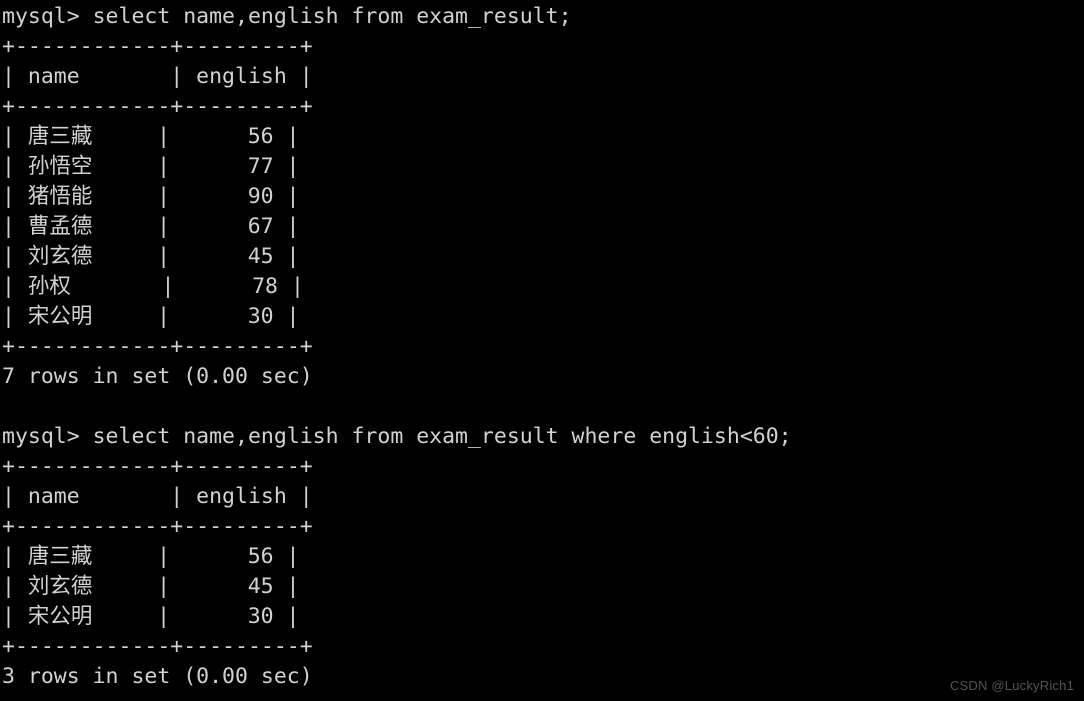 The height and width of the screenshot is (701, 1084). Describe the element at coordinates (153, 286) in the screenshot. I see `table-row: | 孙权 | 78 |` at that location.